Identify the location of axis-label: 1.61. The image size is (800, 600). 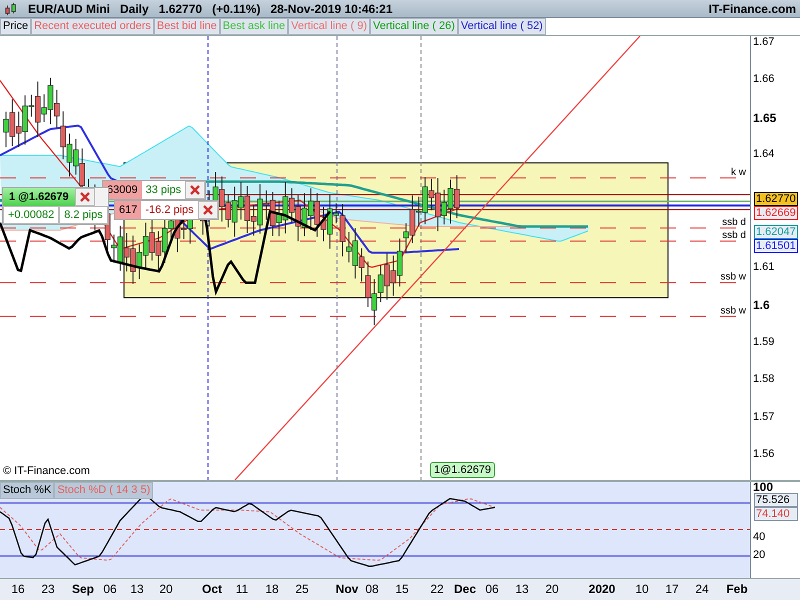
(763, 266).